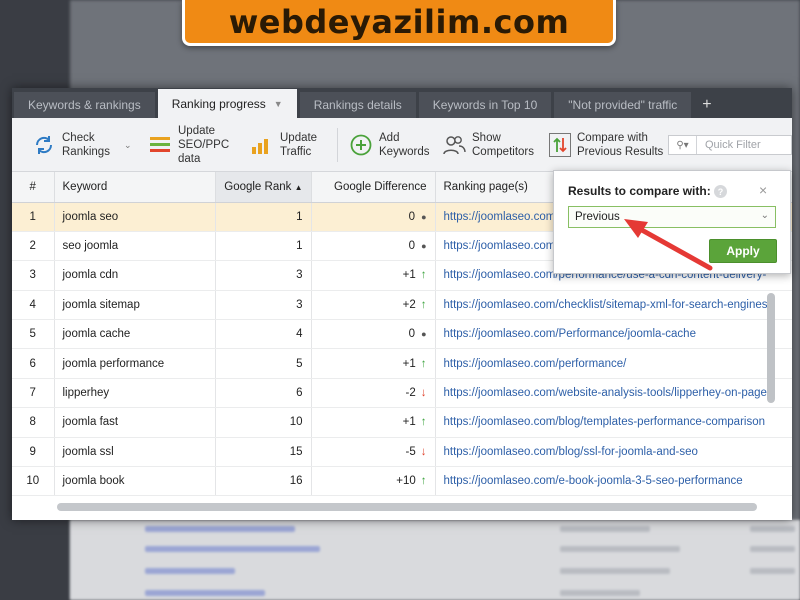  Describe the element at coordinates (373, 187) in the screenshot. I see `column-header-google-difference: Google Difference` at that location.